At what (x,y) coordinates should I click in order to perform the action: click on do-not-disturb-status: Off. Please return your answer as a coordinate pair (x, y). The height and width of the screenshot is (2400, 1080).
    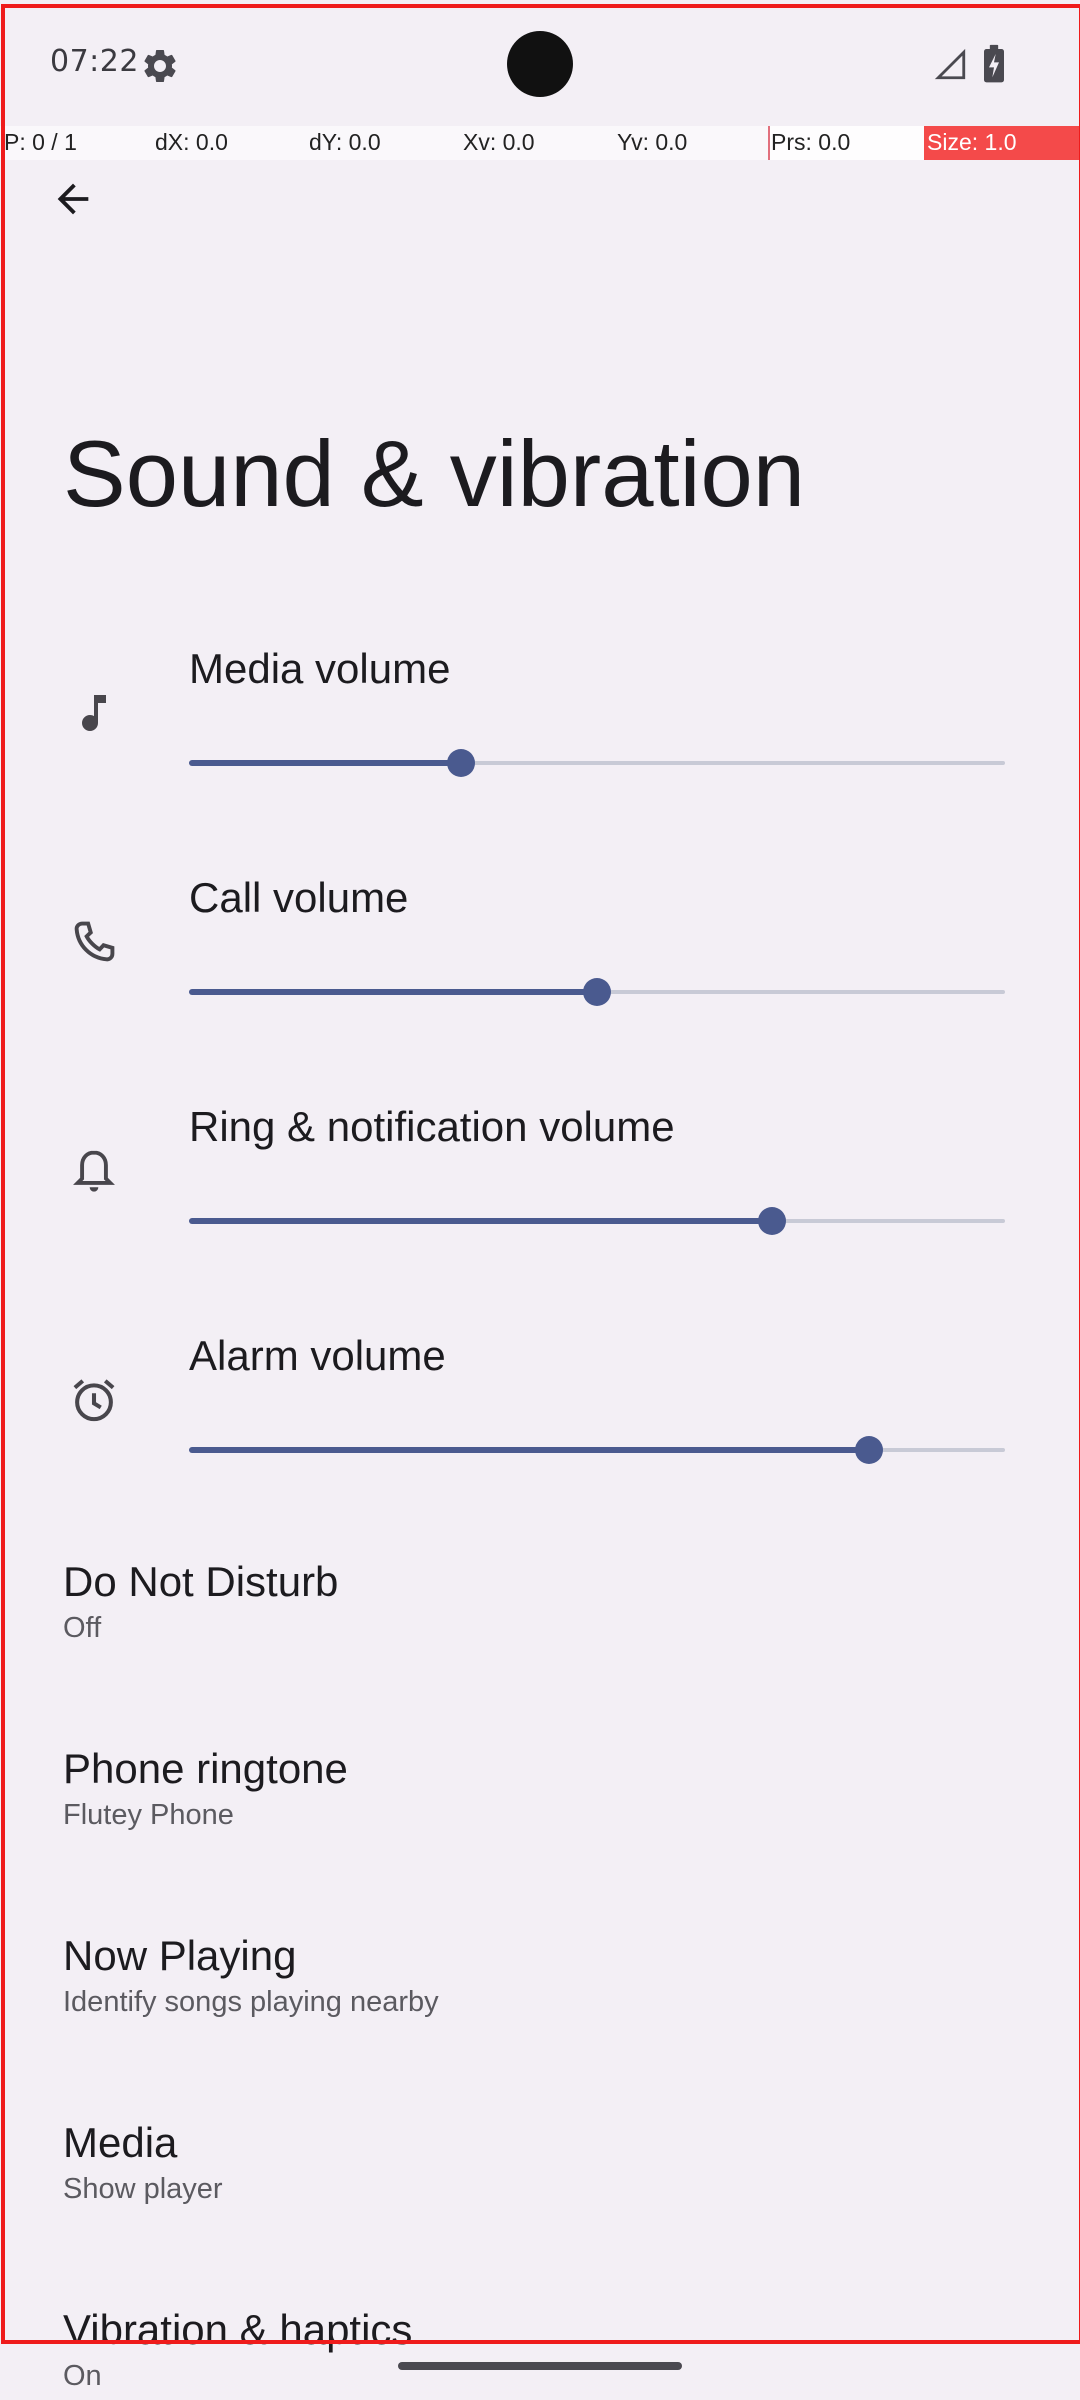
    Looking at the image, I should click on (82, 1628).